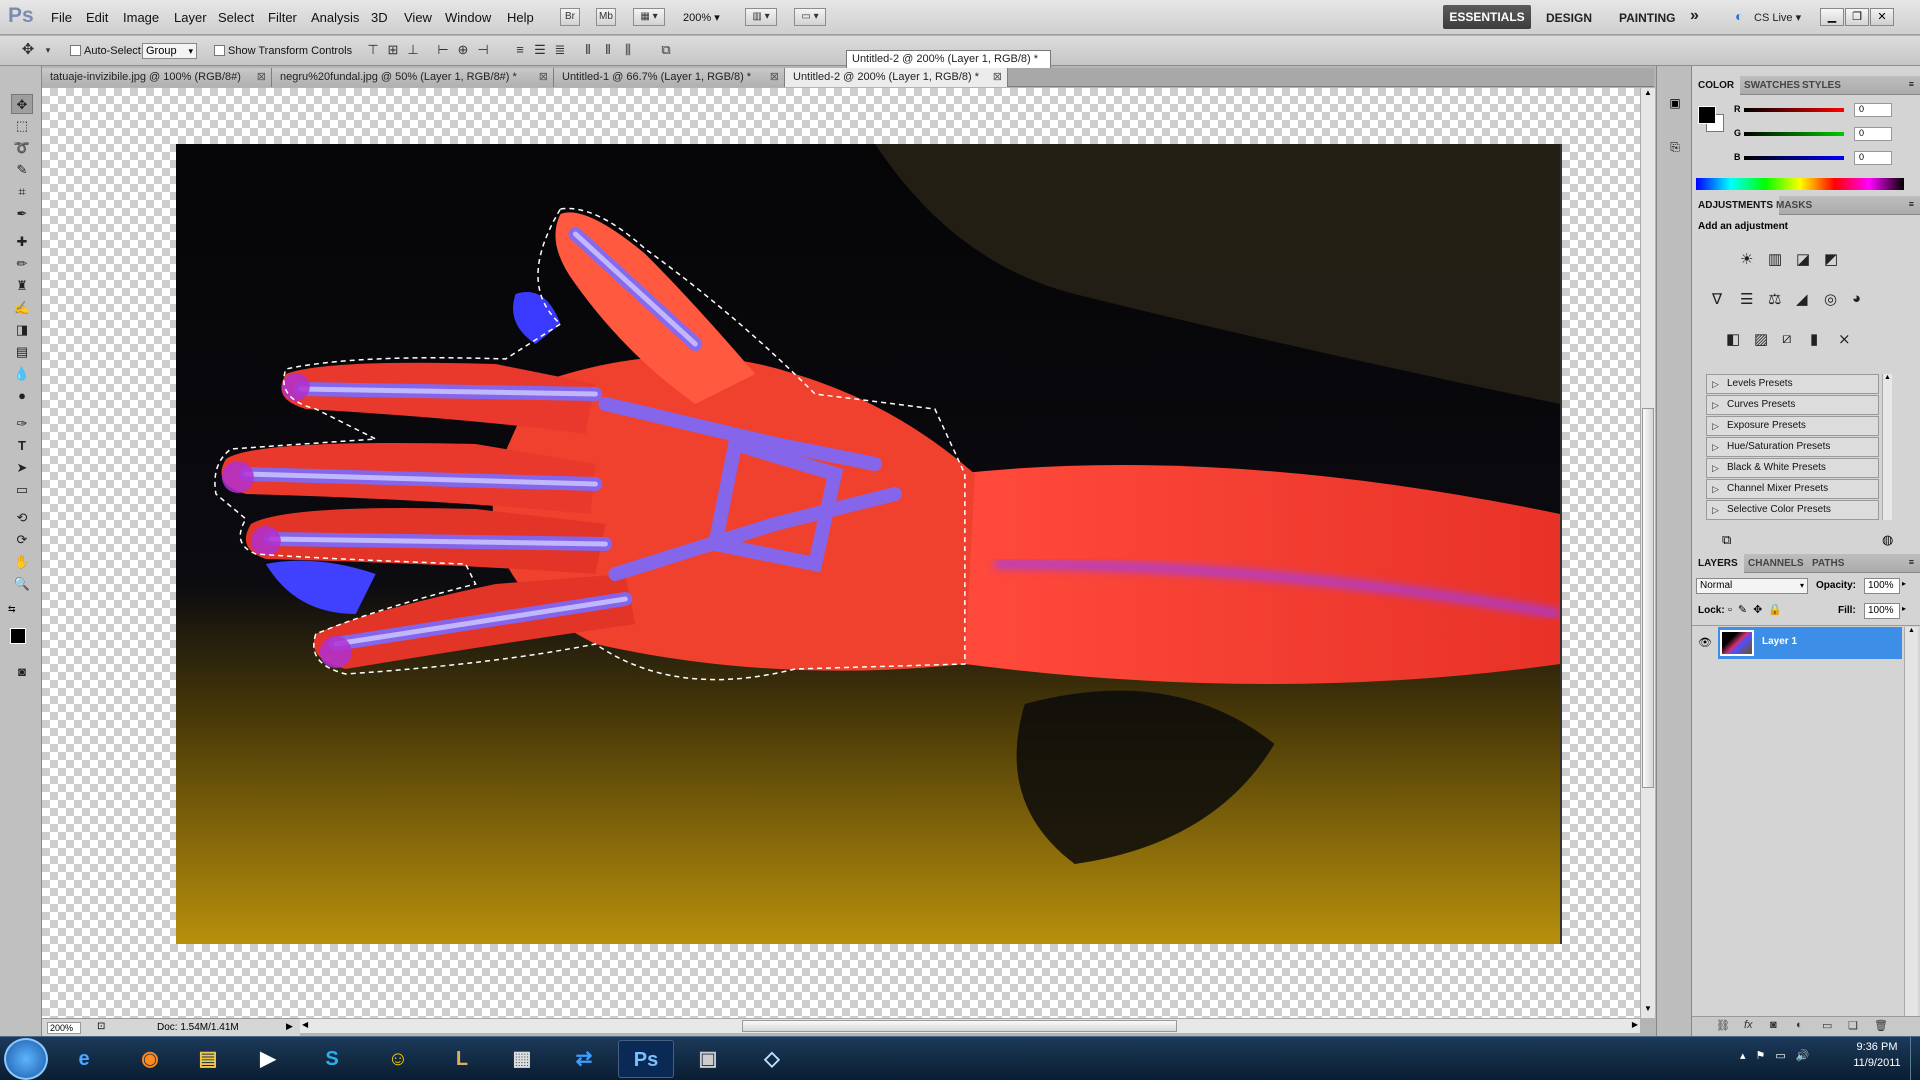 The width and height of the screenshot is (1920, 1080). Describe the element at coordinates (1794, 158) in the screenshot. I see `blue-slider` at that location.